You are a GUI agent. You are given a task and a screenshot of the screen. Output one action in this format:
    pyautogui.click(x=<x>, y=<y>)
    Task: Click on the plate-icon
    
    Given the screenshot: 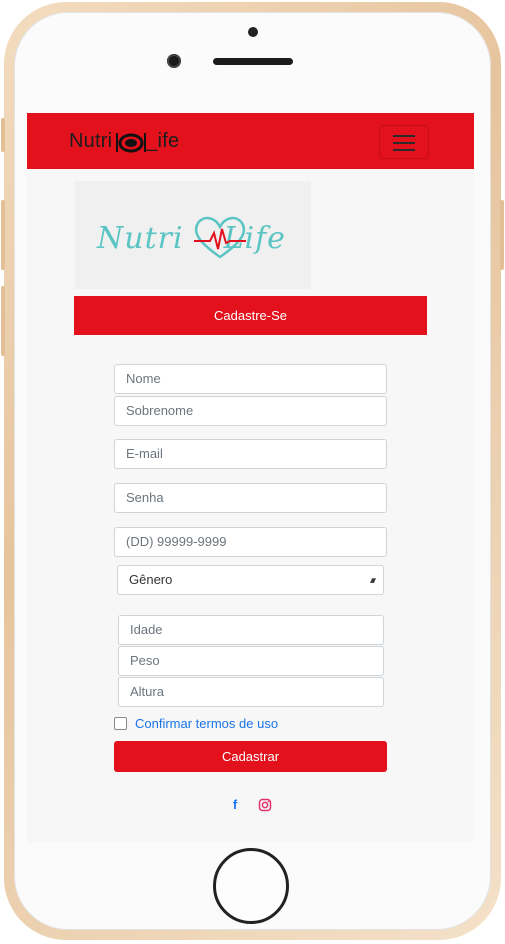 What is the action you would take?
    pyautogui.click(x=131, y=143)
    